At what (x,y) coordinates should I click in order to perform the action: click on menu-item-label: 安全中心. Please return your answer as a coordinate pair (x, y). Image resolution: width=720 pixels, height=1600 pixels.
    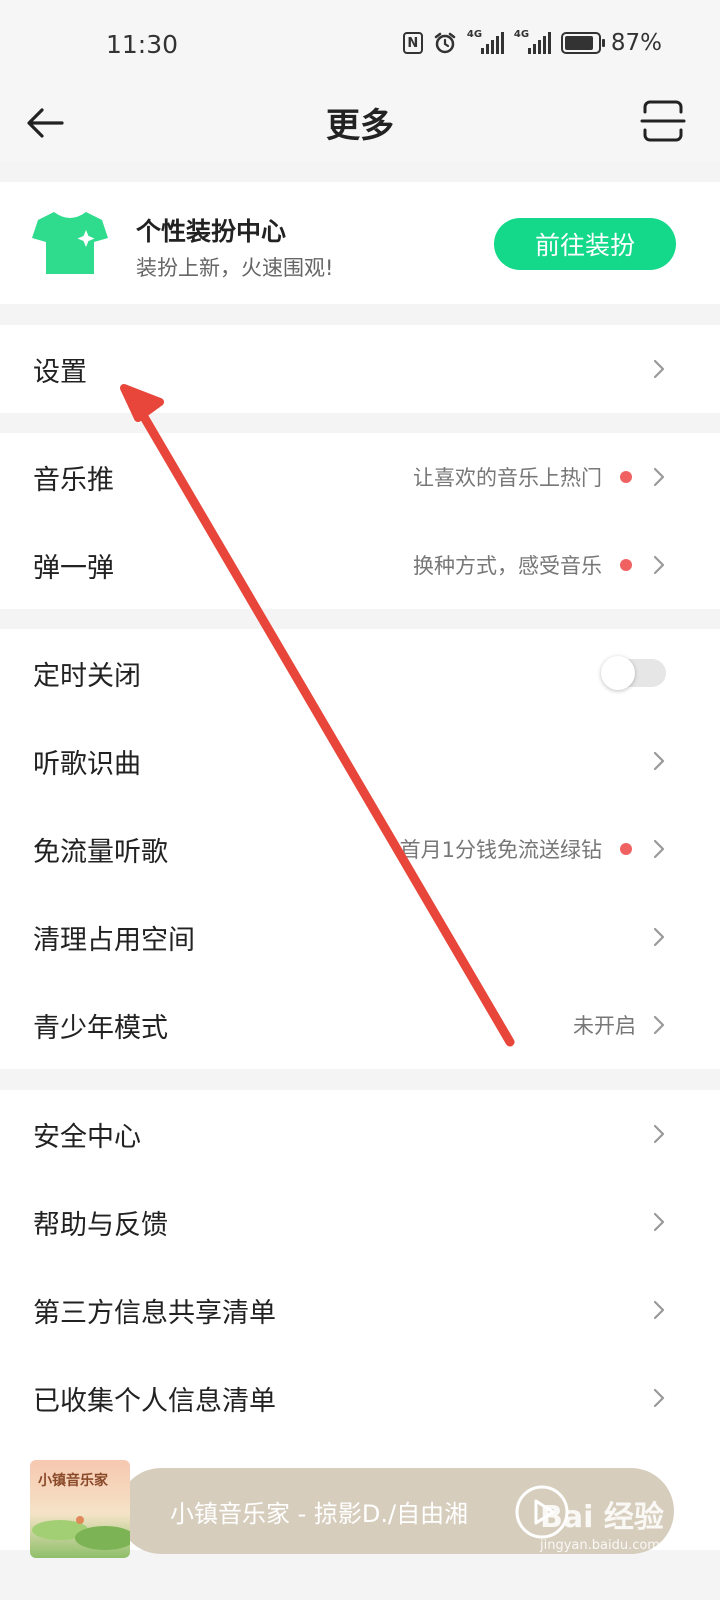
    Looking at the image, I should click on (87, 1137).